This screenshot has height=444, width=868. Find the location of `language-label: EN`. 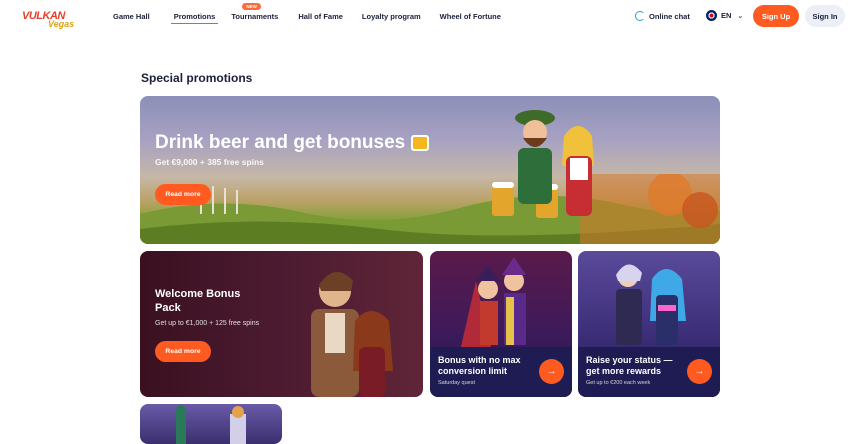

language-label: EN is located at coordinates (726, 15).